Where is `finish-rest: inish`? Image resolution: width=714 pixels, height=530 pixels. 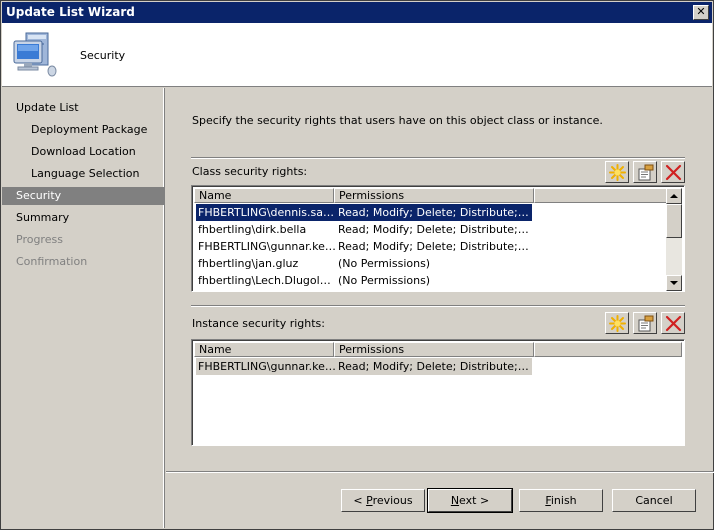
finish-rest: inish is located at coordinates (563, 500).